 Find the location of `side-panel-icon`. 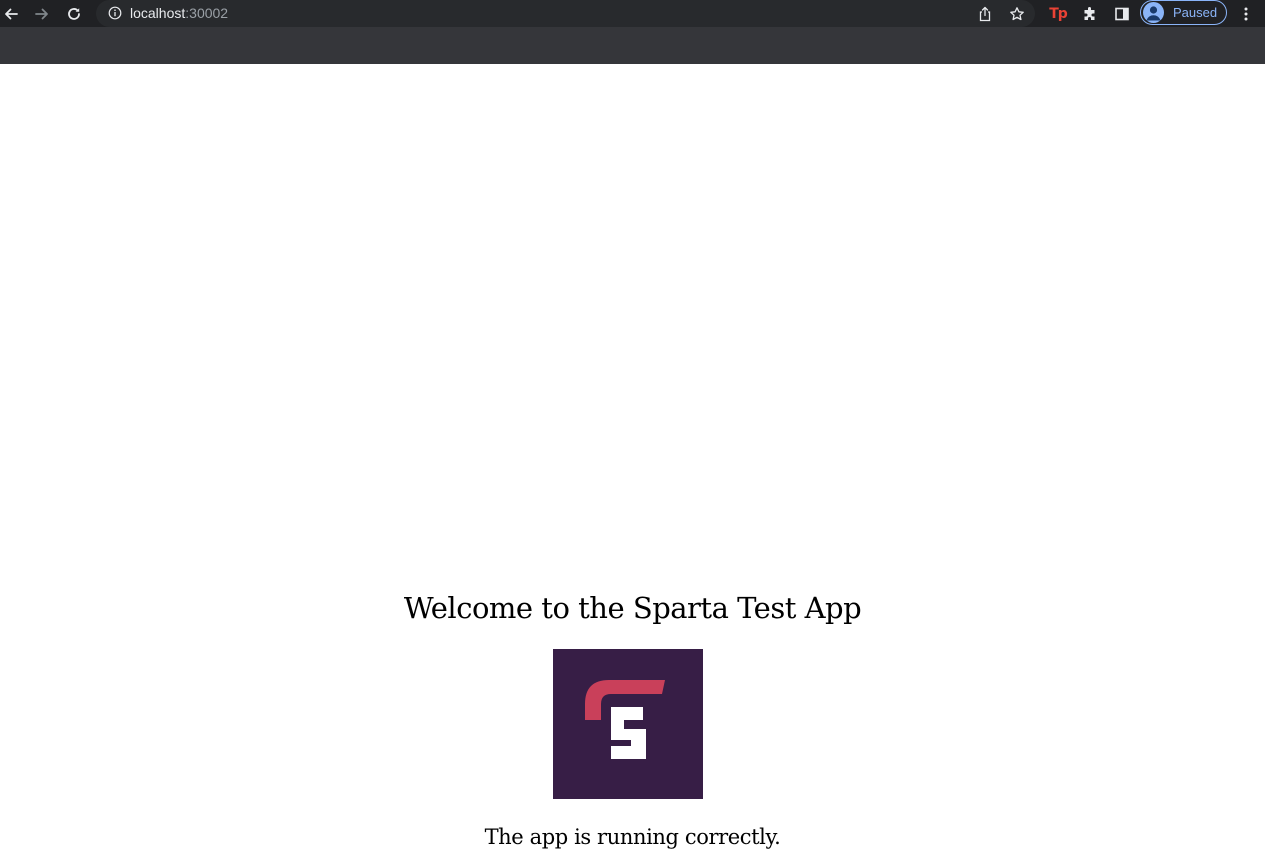

side-panel-icon is located at coordinates (1122, 14).